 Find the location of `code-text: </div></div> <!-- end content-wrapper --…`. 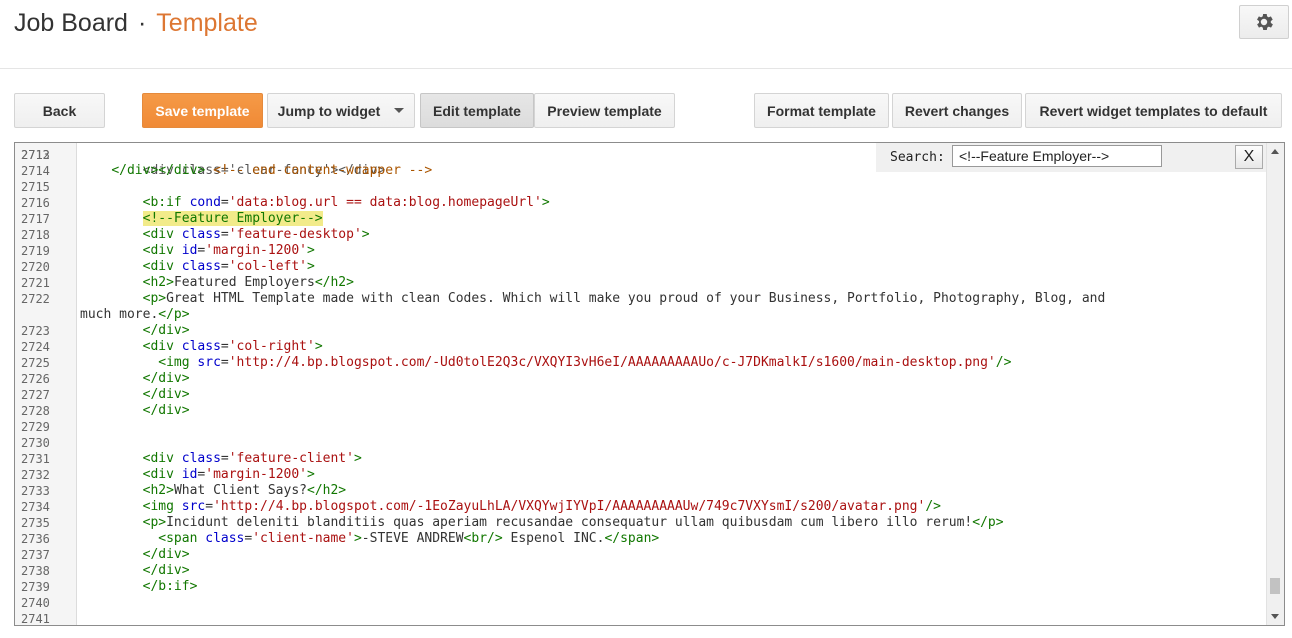

code-text: </div></div> <!-- end content-wrapper --… is located at coordinates (256, 171).